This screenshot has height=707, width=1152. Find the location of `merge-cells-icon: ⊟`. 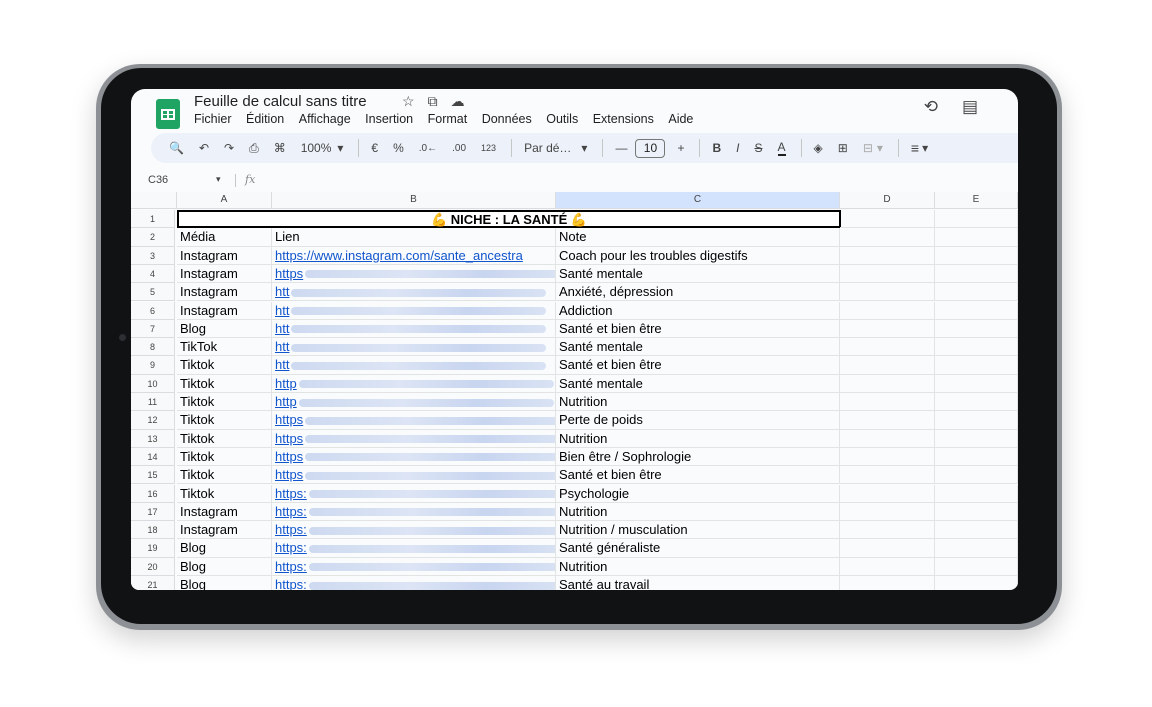

merge-cells-icon: ⊟ is located at coordinates (868, 148).